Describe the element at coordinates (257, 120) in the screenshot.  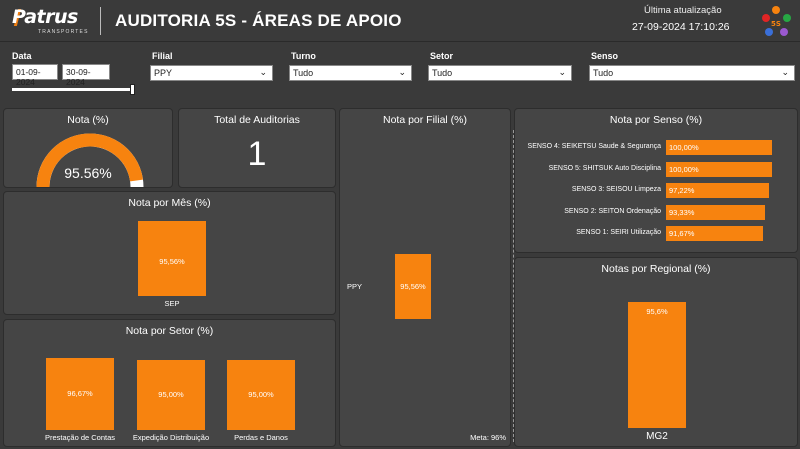
I see `total-title: Total de Auditorias` at that location.